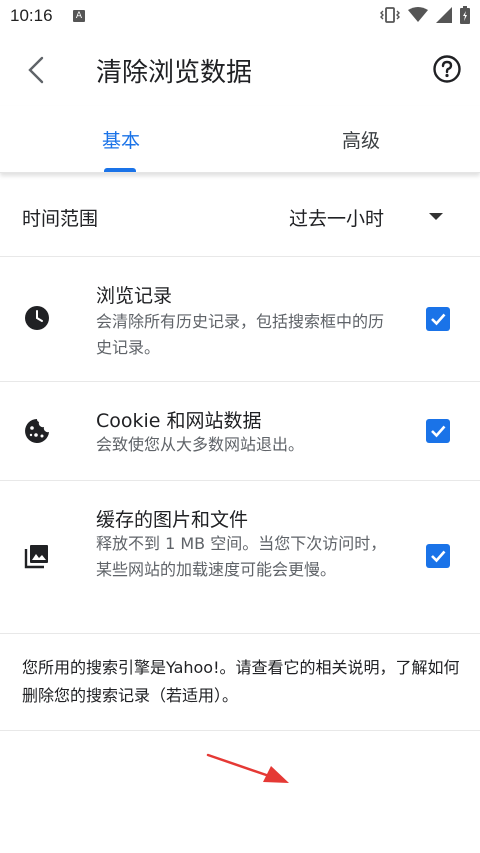 The image size is (480, 853). Describe the element at coordinates (60, 219) in the screenshot. I see `time-range-label: 时间范围` at that location.